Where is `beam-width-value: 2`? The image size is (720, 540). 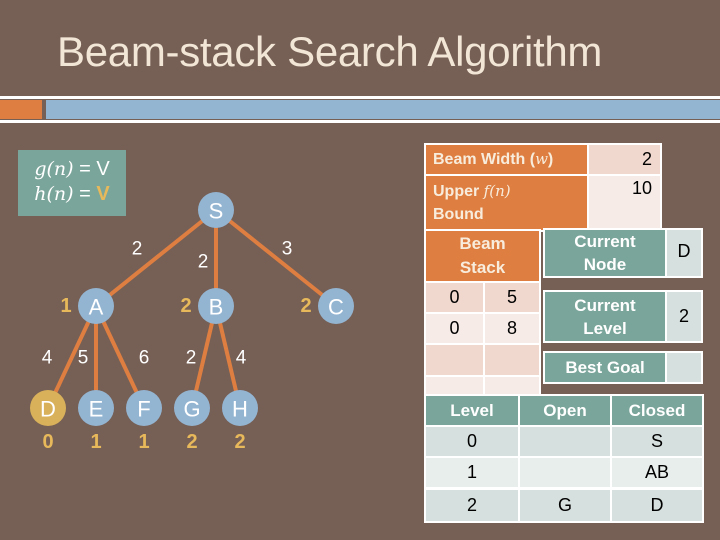
beam-width-value: 2 is located at coordinates (624, 159).